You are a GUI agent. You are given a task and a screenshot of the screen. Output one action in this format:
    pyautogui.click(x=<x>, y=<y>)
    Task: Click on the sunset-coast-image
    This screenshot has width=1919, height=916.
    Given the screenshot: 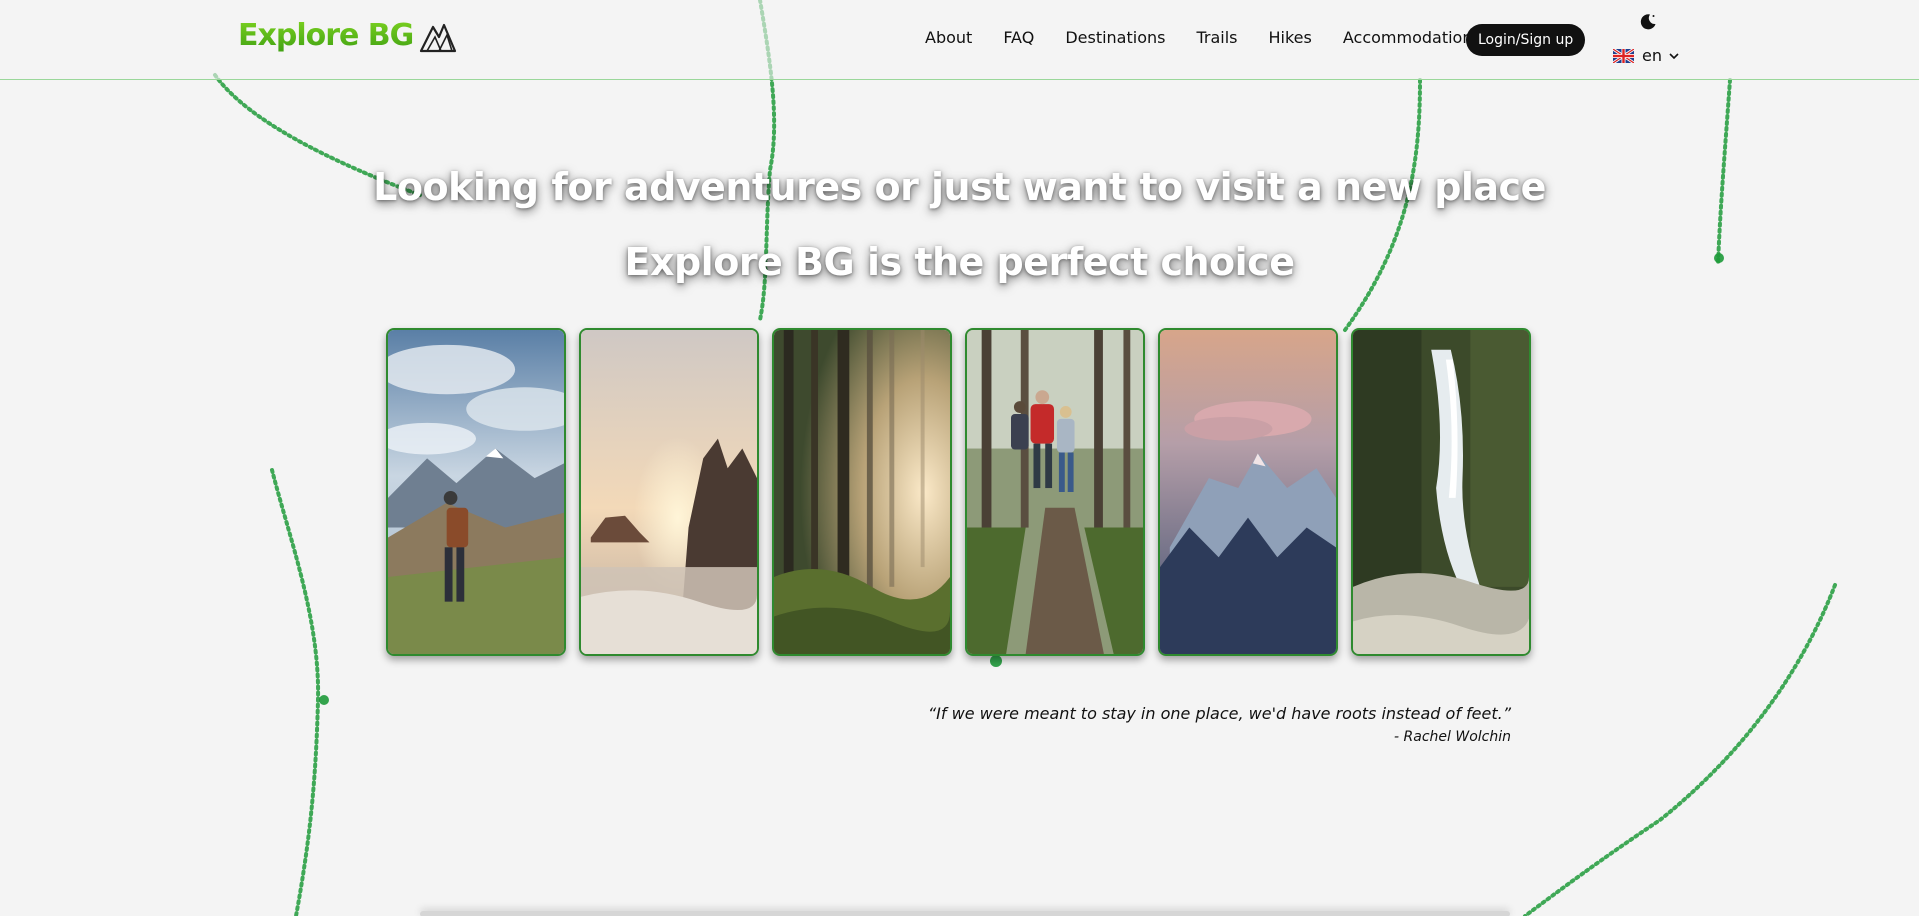 What is the action you would take?
    pyautogui.click(x=669, y=492)
    